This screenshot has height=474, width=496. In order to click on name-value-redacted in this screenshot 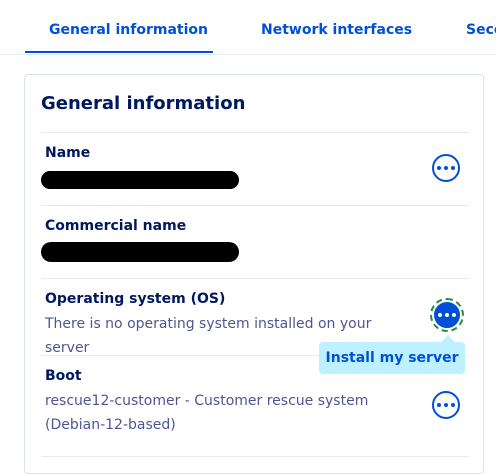, I will do `click(140, 180)`.